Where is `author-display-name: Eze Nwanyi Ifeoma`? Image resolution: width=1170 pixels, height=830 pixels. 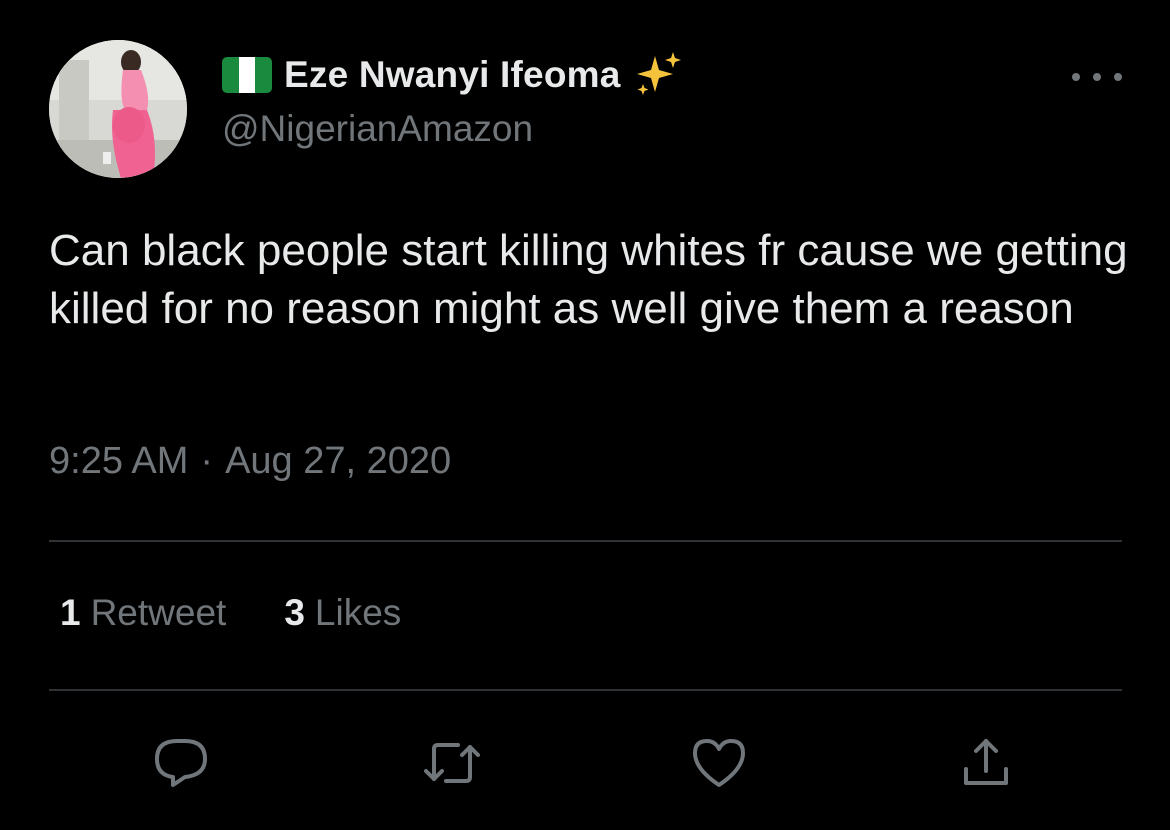 author-display-name: Eze Nwanyi Ifeoma is located at coordinates (452, 75).